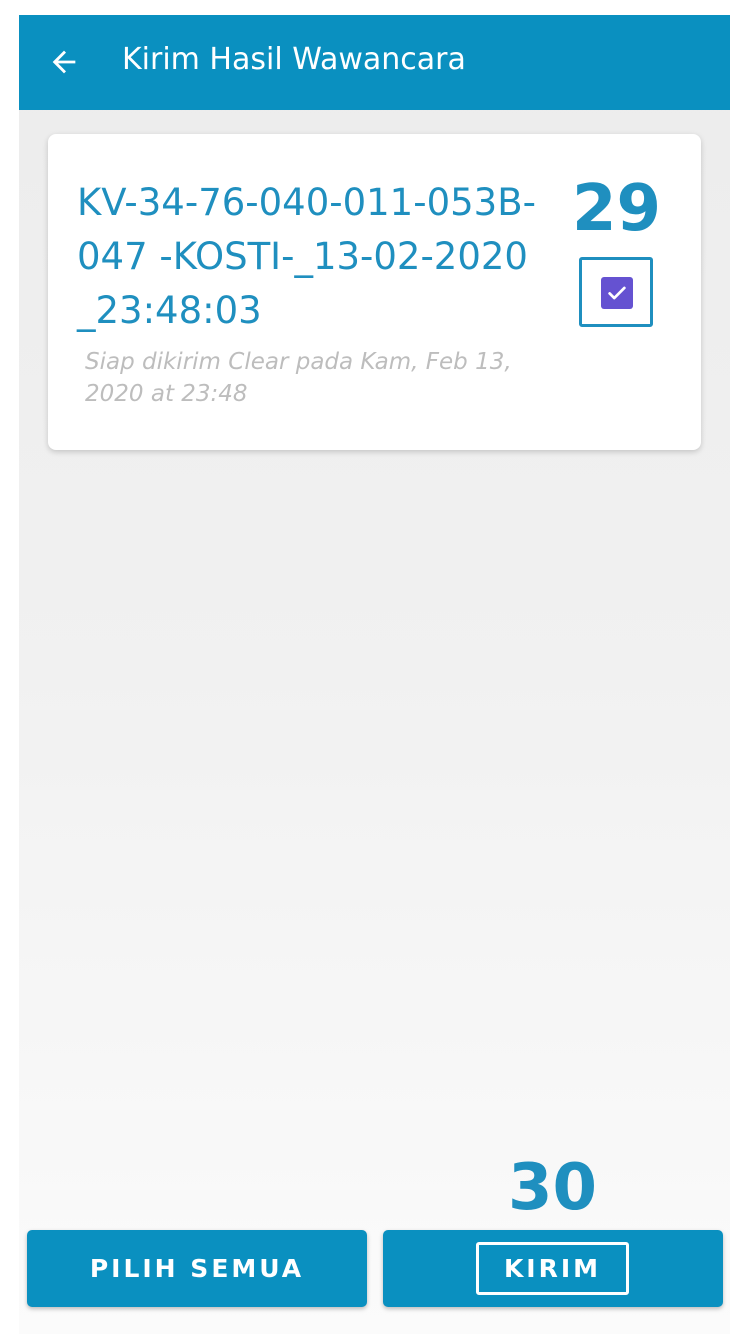  Describe the element at coordinates (64, 62) in the screenshot. I see `arrow-left-icon` at that location.